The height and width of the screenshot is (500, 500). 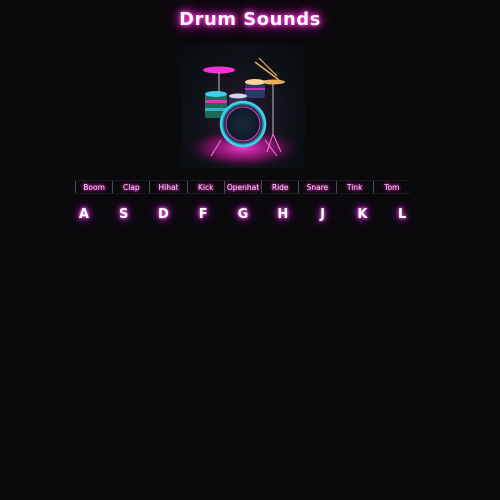 What do you see at coordinates (243, 106) in the screenshot?
I see `drum-kit-image` at bounding box center [243, 106].